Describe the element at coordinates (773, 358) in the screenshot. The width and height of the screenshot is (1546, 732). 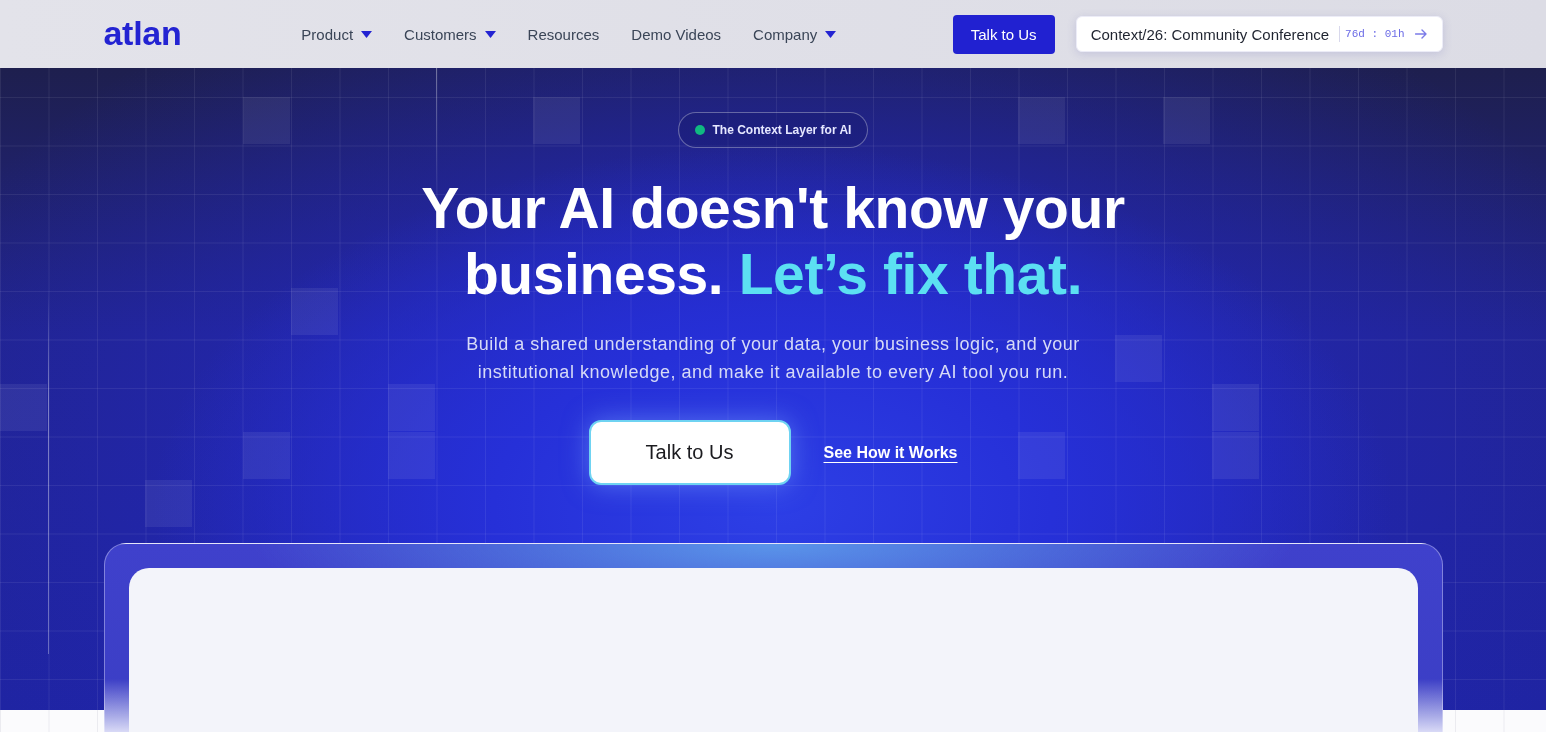
I see `hero-subtitle: Build a shared understanding of your data, your business logic, and your institutional knowledge, and make it available to every AI tool you run.` at that location.